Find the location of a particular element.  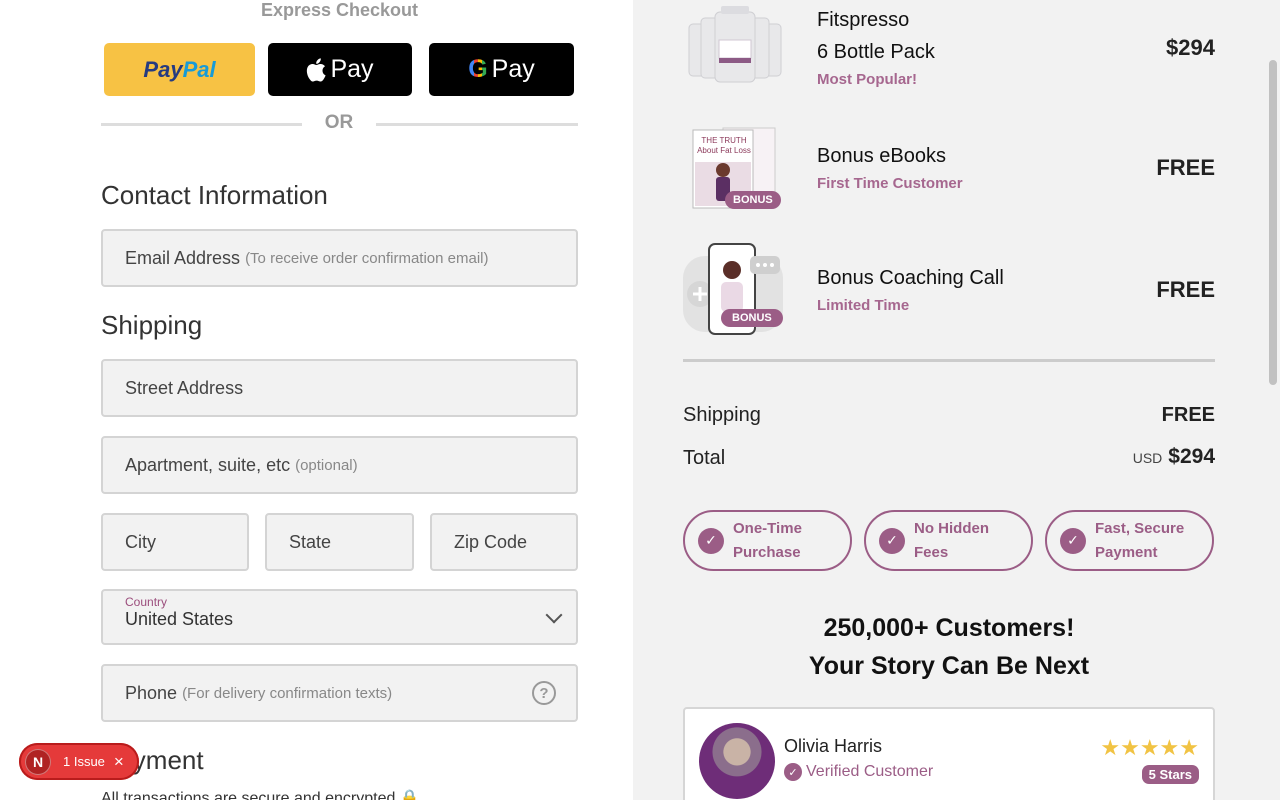

state-field: State is located at coordinates (339, 542).